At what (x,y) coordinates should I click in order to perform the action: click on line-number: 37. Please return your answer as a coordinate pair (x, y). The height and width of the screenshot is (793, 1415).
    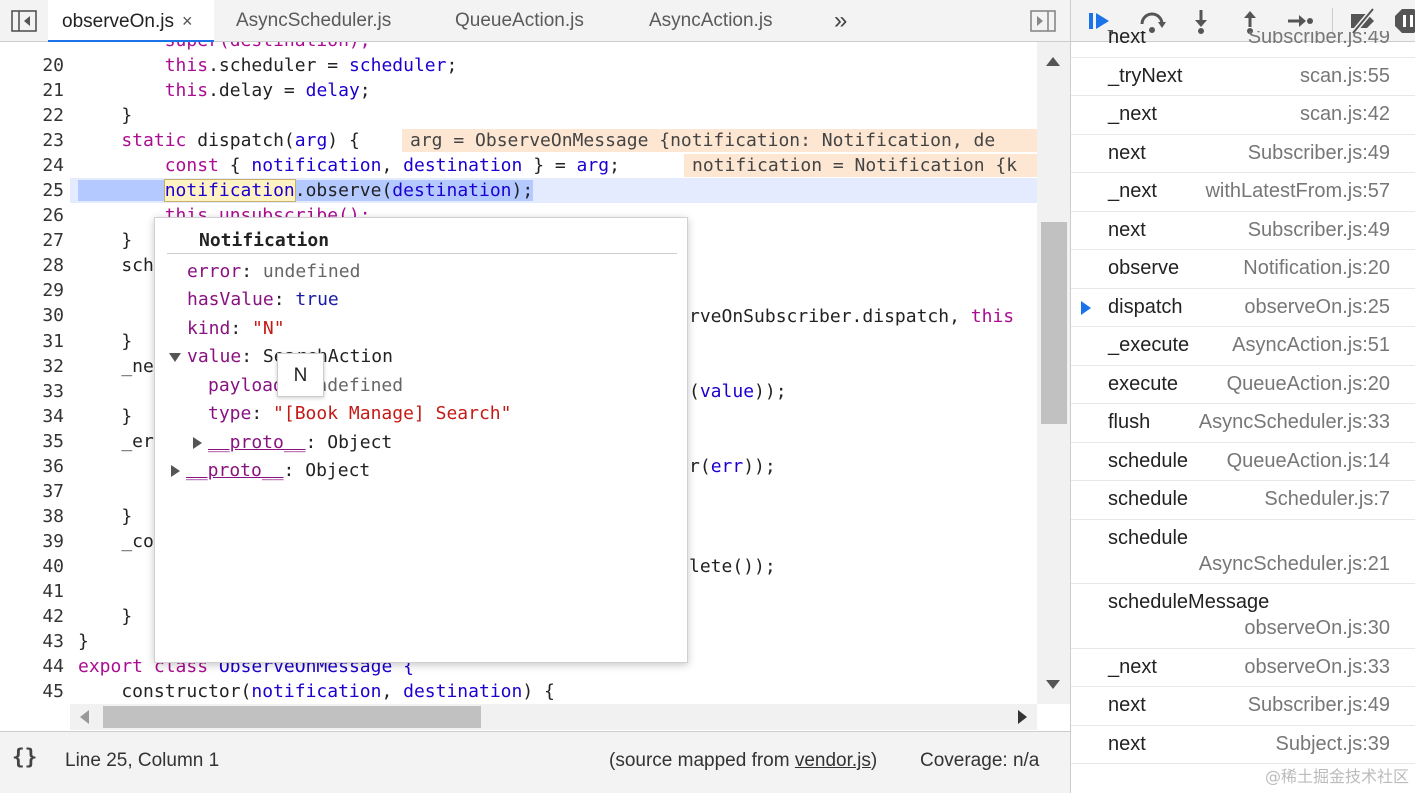
    Looking at the image, I should click on (35, 491).